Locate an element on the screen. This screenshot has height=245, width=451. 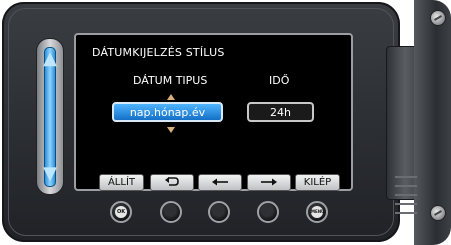
menu-button: MENU is located at coordinates (317, 212).